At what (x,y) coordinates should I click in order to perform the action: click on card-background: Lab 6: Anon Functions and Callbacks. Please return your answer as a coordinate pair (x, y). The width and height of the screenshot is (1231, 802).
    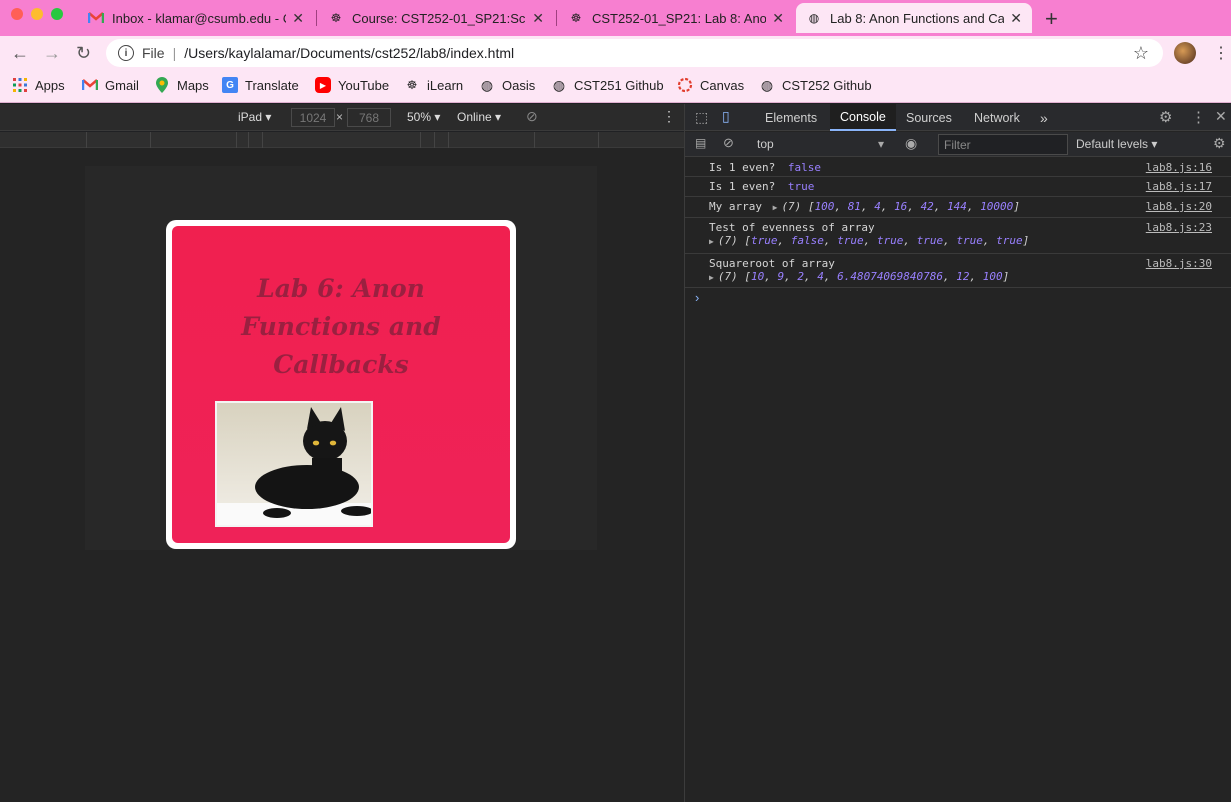
    Looking at the image, I should click on (341, 384).